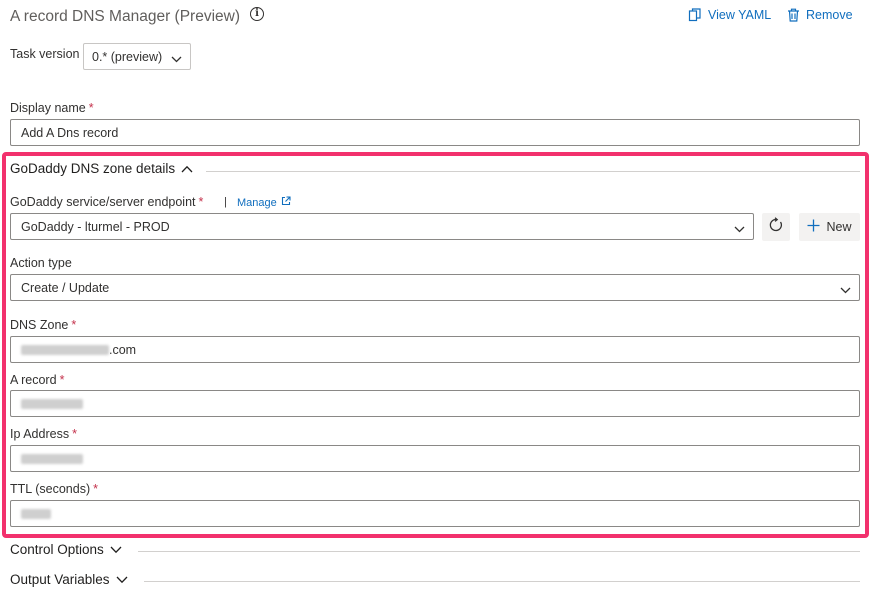 The image size is (873, 595). I want to click on external-link-icon, so click(286, 202).